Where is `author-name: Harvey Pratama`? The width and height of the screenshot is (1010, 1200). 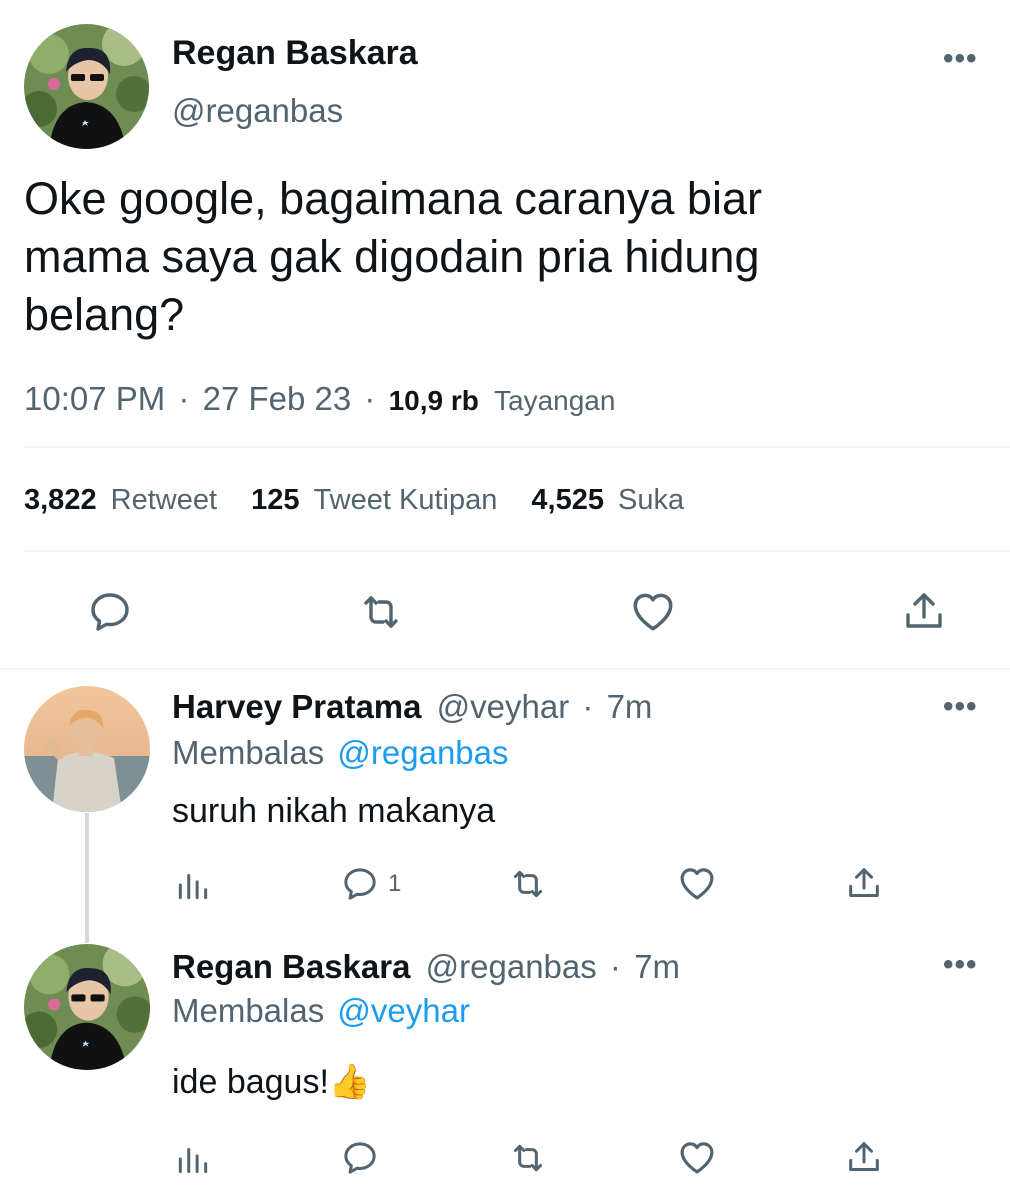 author-name: Harvey Pratama is located at coordinates (297, 706).